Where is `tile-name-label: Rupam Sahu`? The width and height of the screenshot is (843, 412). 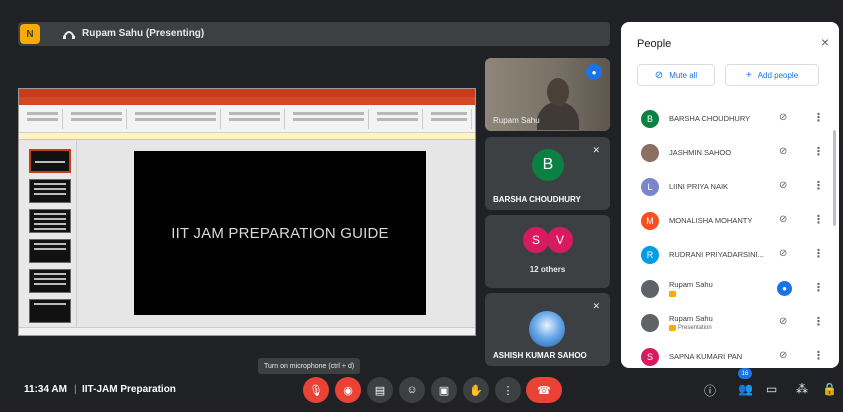
tile-name-label: Rupam Sahu is located at coordinates (516, 120).